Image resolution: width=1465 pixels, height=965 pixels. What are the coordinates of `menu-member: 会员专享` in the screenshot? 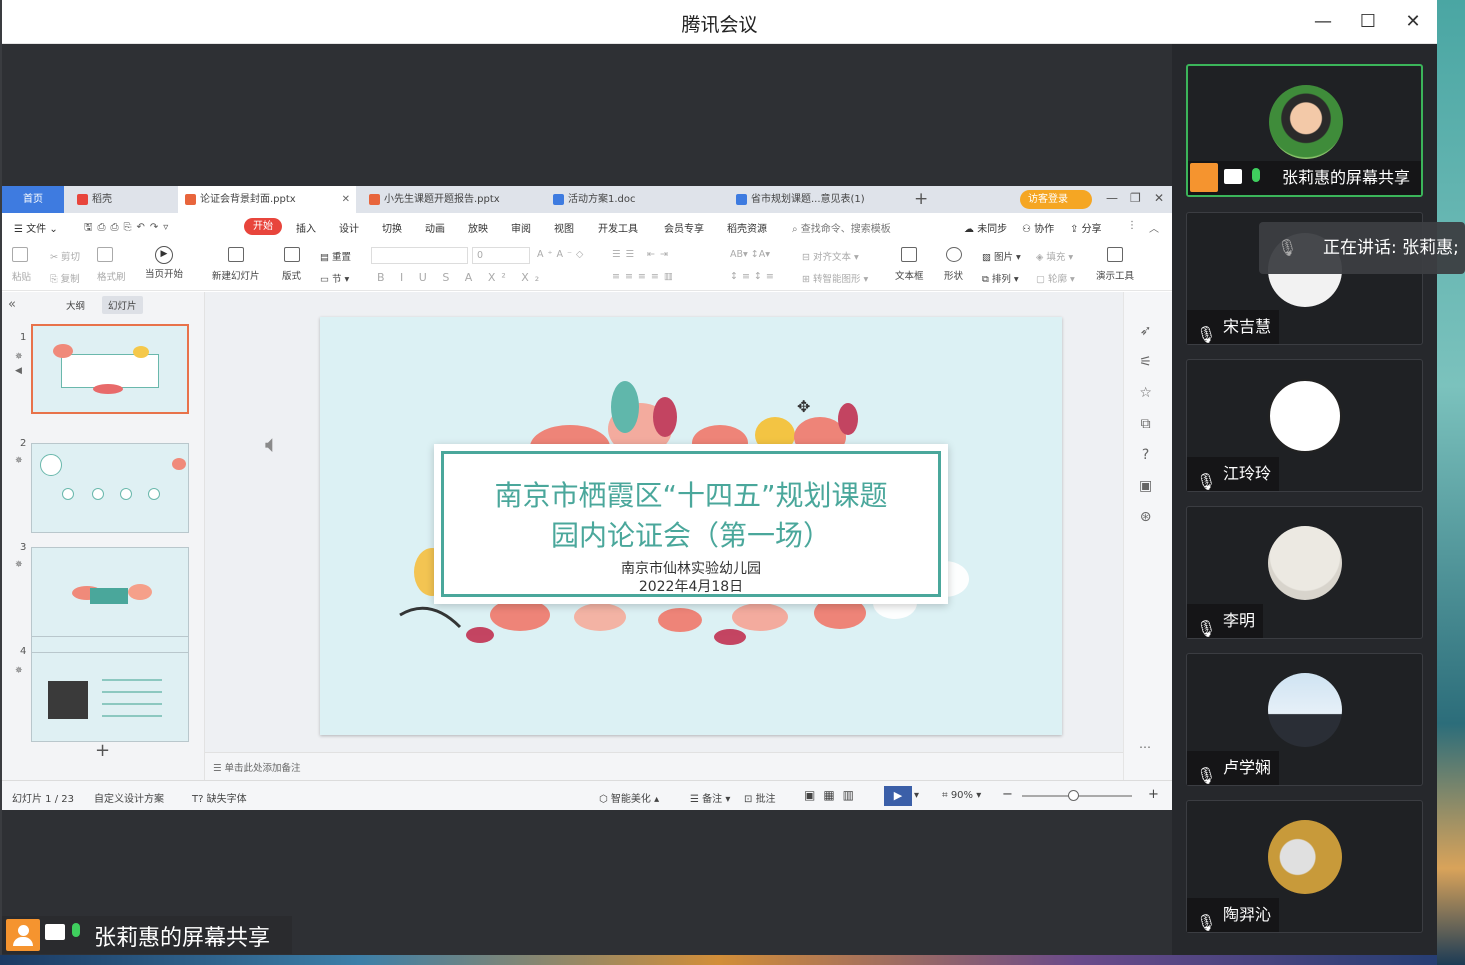 It's located at (684, 227).